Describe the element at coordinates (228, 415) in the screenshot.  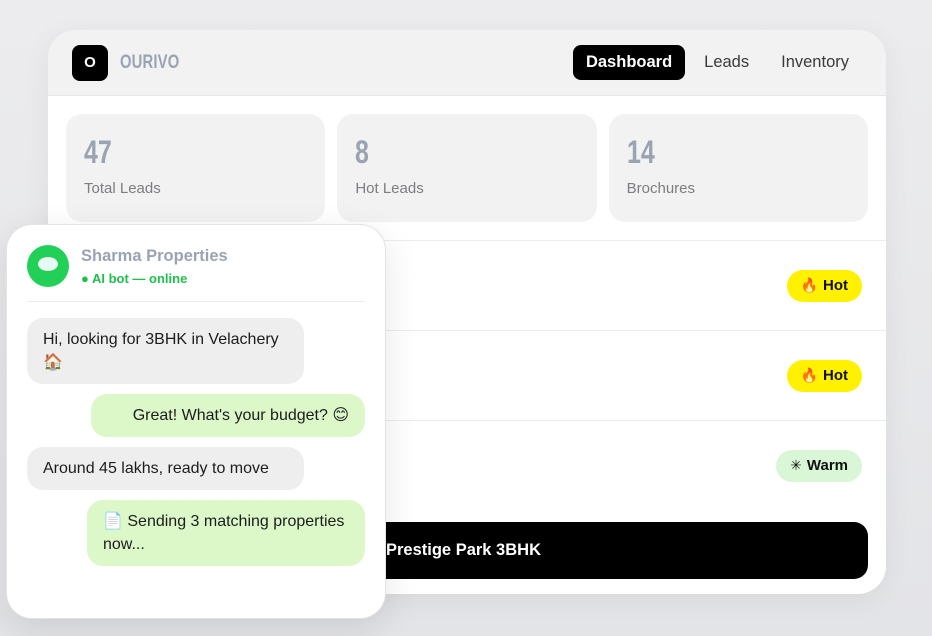
I see `message-outgoing: Great! What's your budget? 😊` at that location.